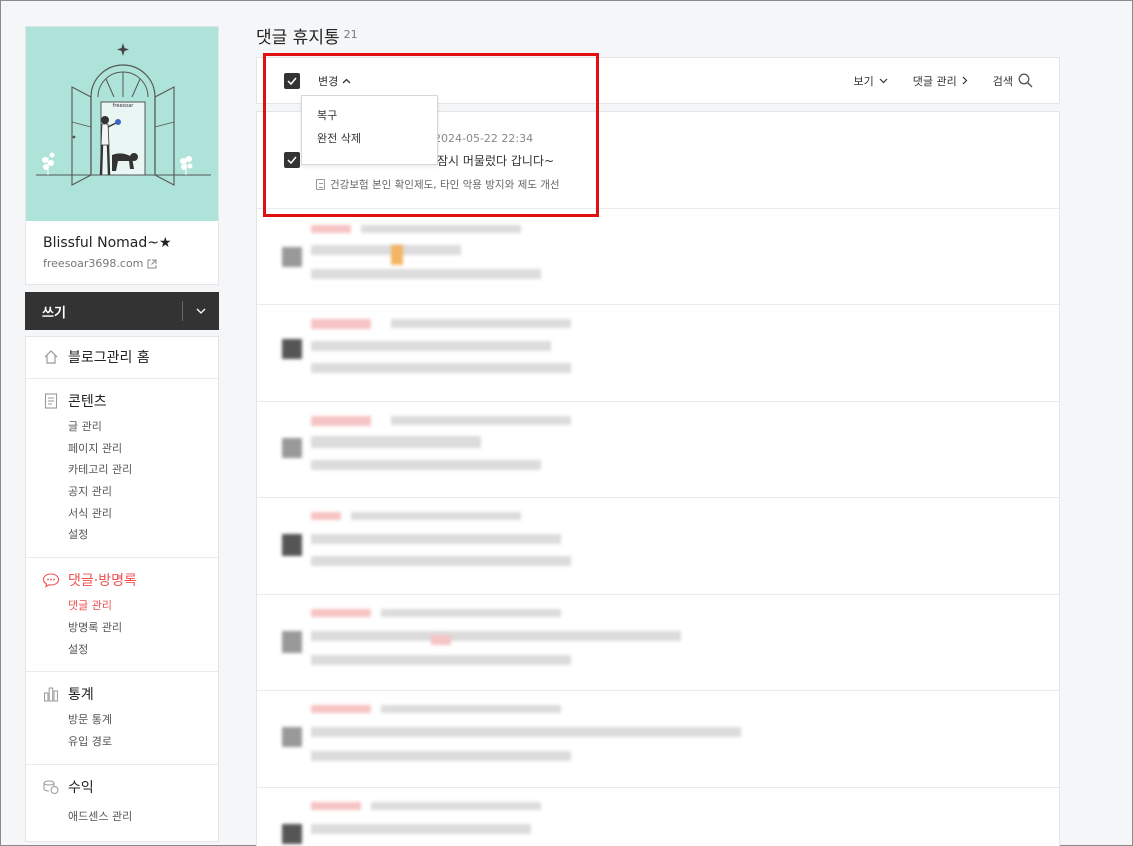  What do you see at coordinates (397, 254) in the screenshot?
I see `blurred-emoji` at bounding box center [397, 254].